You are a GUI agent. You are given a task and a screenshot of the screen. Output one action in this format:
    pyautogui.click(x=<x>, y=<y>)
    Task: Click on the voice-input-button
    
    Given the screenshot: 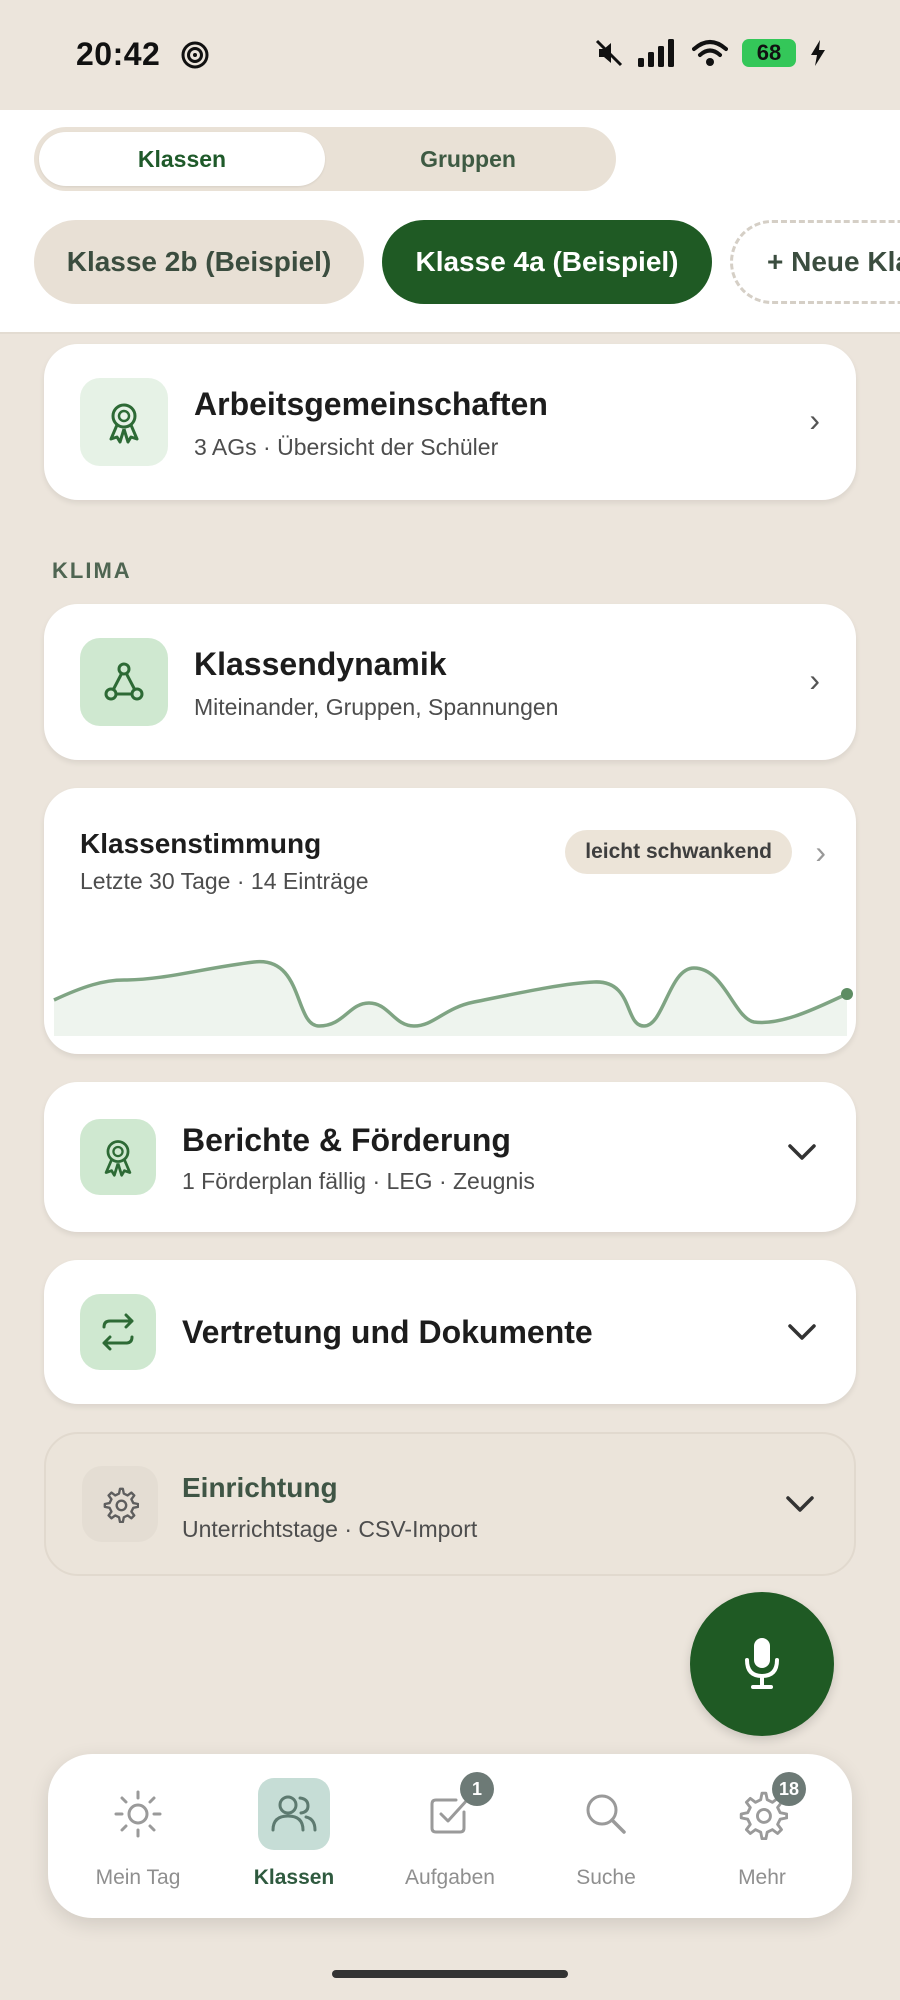 What is the action you would take?
    pyautogui.click(x=762, y=1664)
    